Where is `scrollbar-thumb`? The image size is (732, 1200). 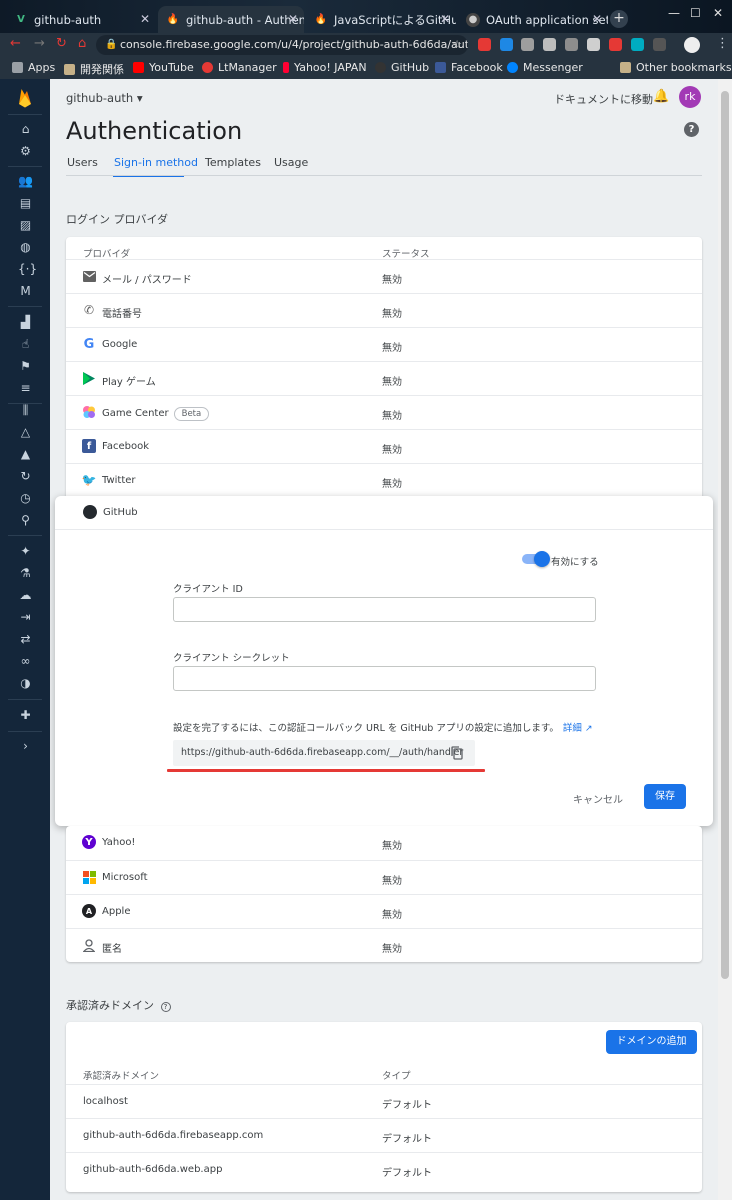
scrollbar-thumb is located at coordinates (725, 535).